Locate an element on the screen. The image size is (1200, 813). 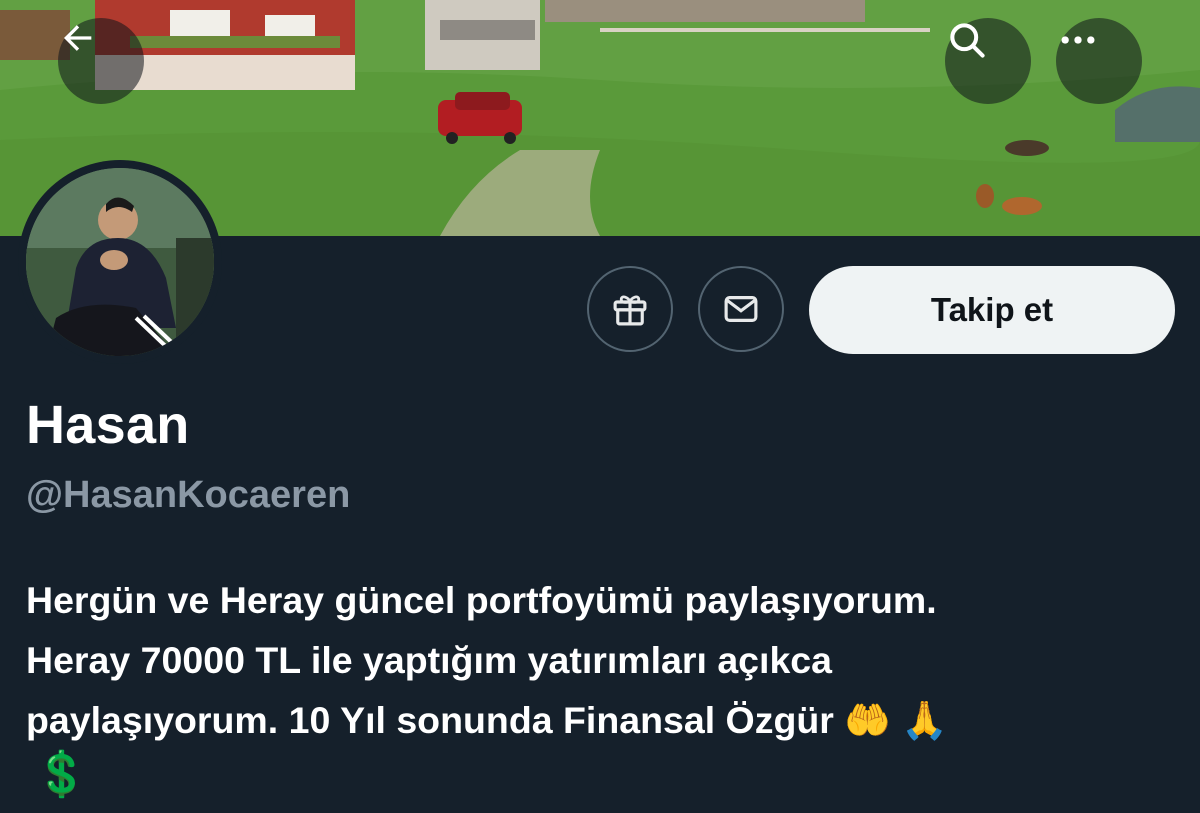
profile-name: Hasan is located at coordinates (108, 425).